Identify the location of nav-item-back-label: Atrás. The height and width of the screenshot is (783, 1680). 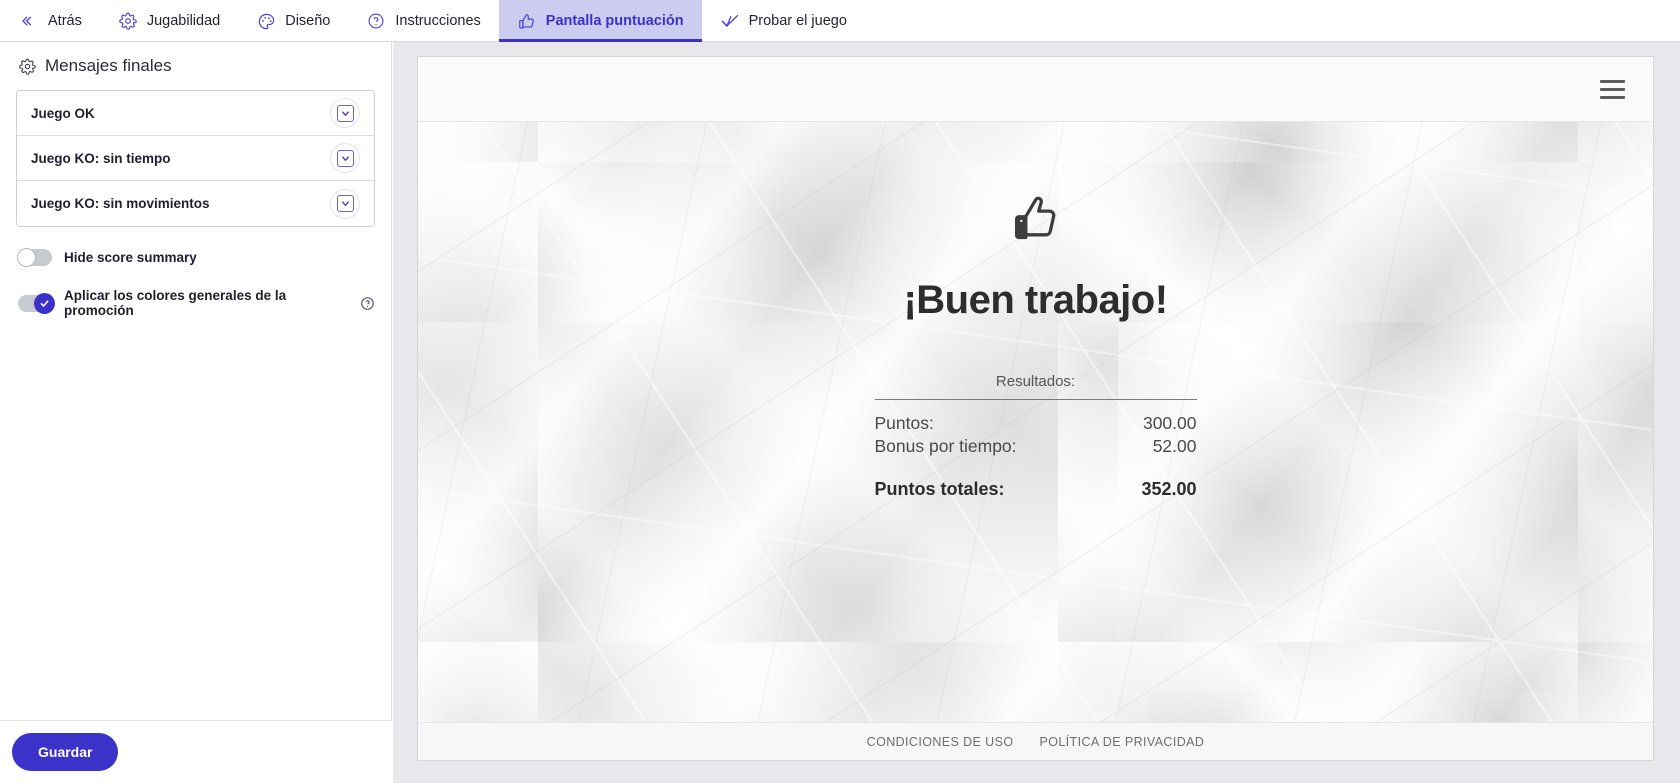
(65, 21).